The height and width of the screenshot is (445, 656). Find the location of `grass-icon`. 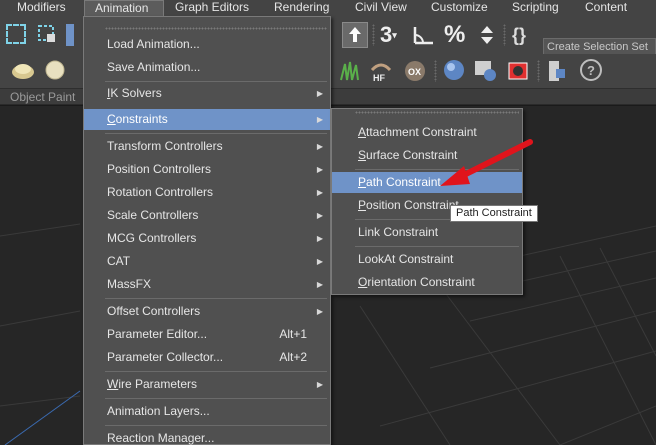

grass-icon is located at coordinates (350, 70).